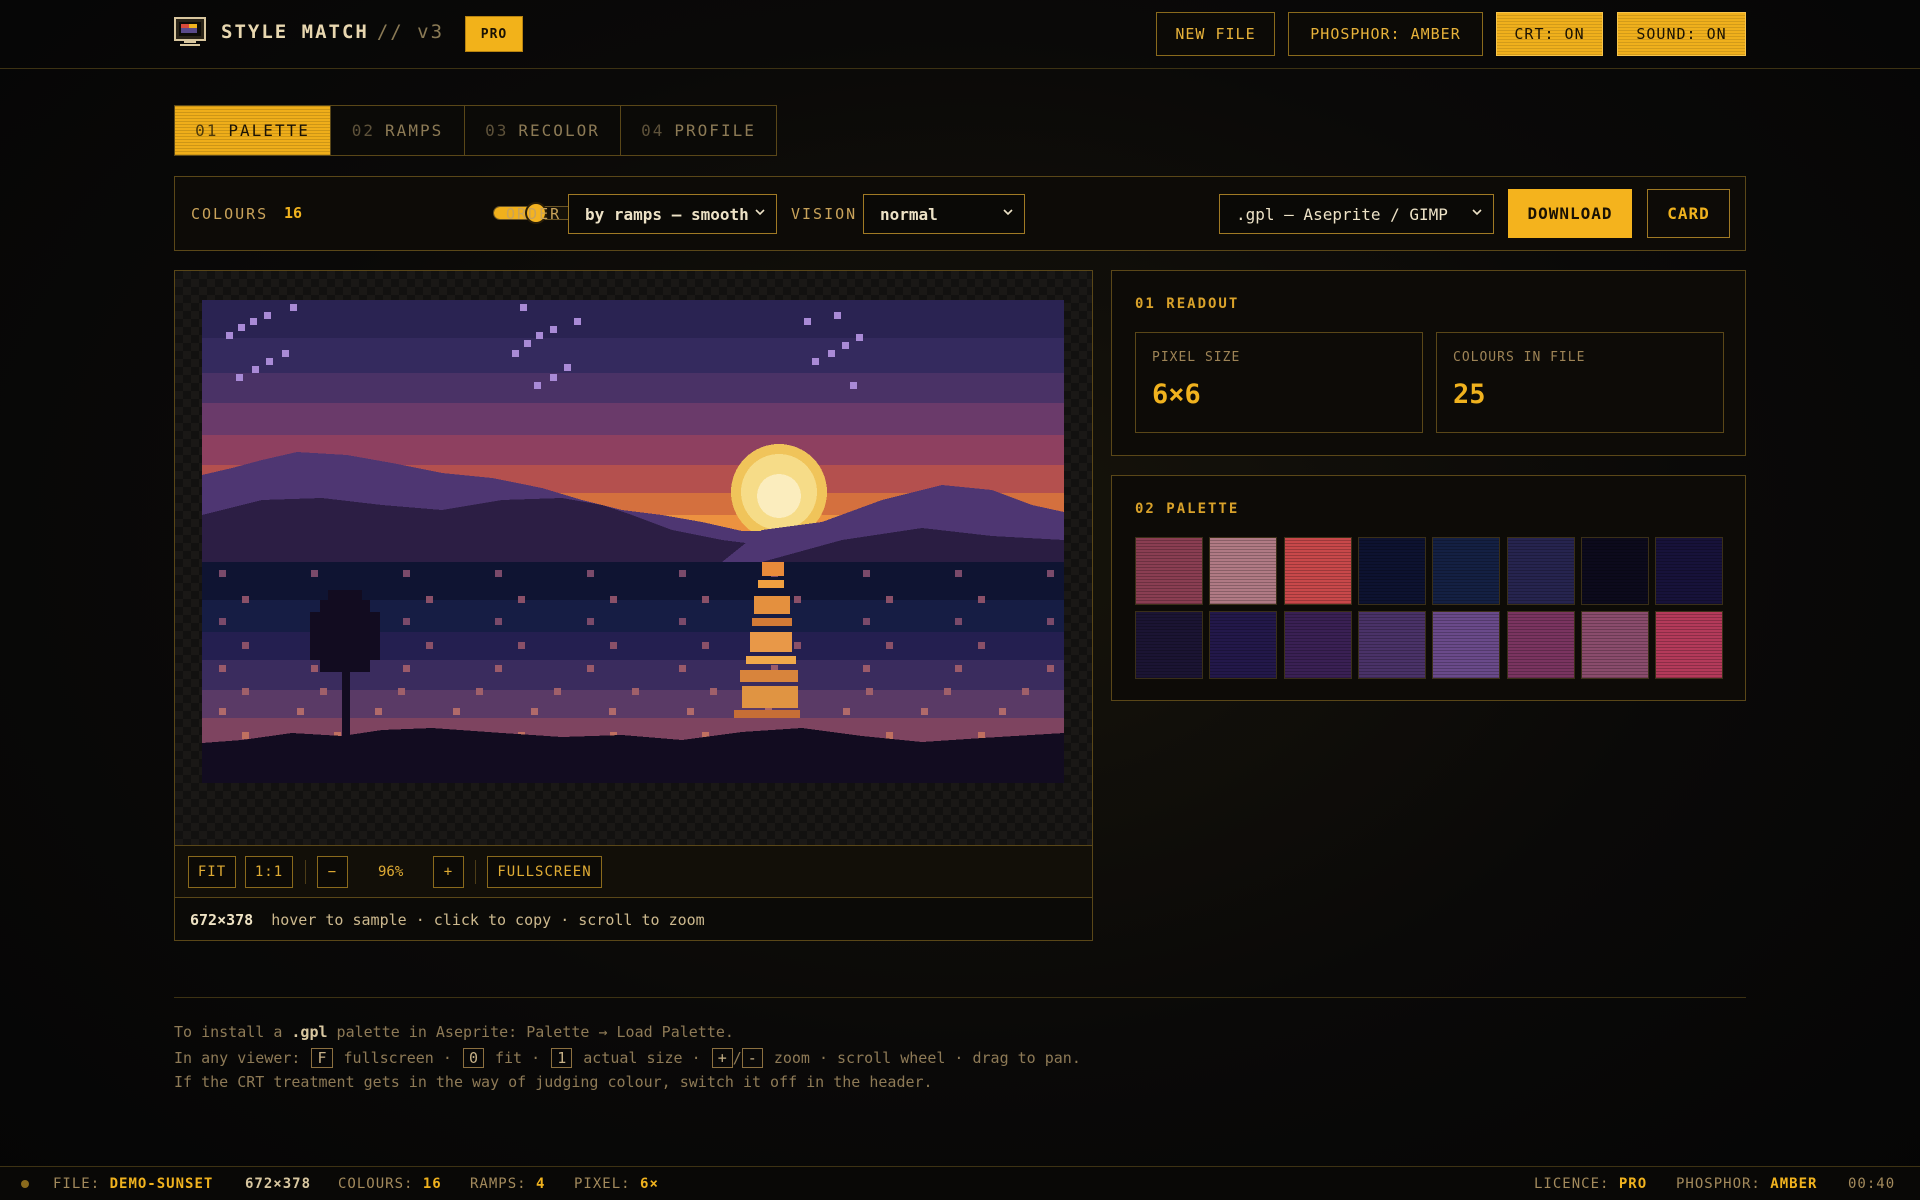 This screenshot has height=1200, width=1920. I want to click on format-select: .gpl — Aseprite / GIMP, so click(1356, 214).